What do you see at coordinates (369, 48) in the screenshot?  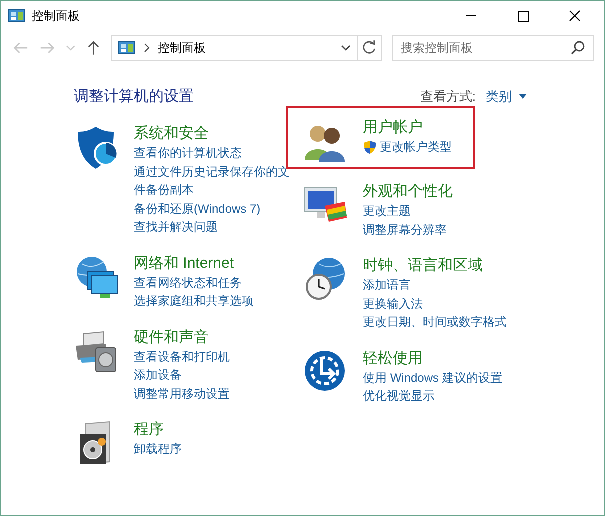 I see `refresh-icon` at bounding box center [369, 48].